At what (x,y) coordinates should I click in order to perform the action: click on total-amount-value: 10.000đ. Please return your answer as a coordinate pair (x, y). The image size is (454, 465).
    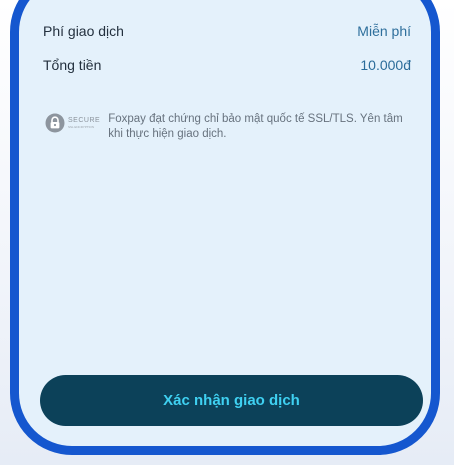
    Looking at the image, I should click on (385, 65).